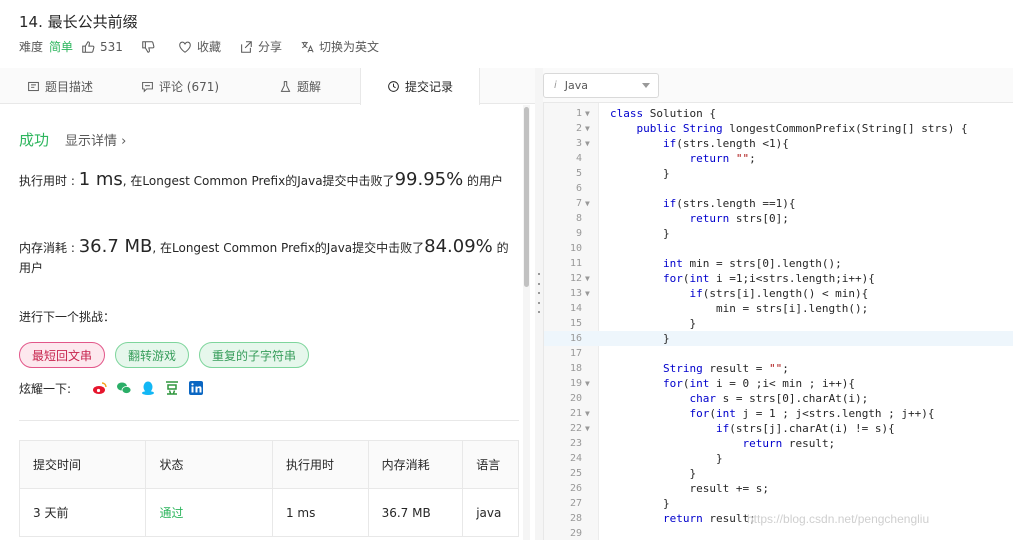 Image resolution: width=1013 pixels, height=540 pixels. What do you see at coordinates (393, 86) in the screenshot?
I see `clock-icon` at bounding box center [393, 86].